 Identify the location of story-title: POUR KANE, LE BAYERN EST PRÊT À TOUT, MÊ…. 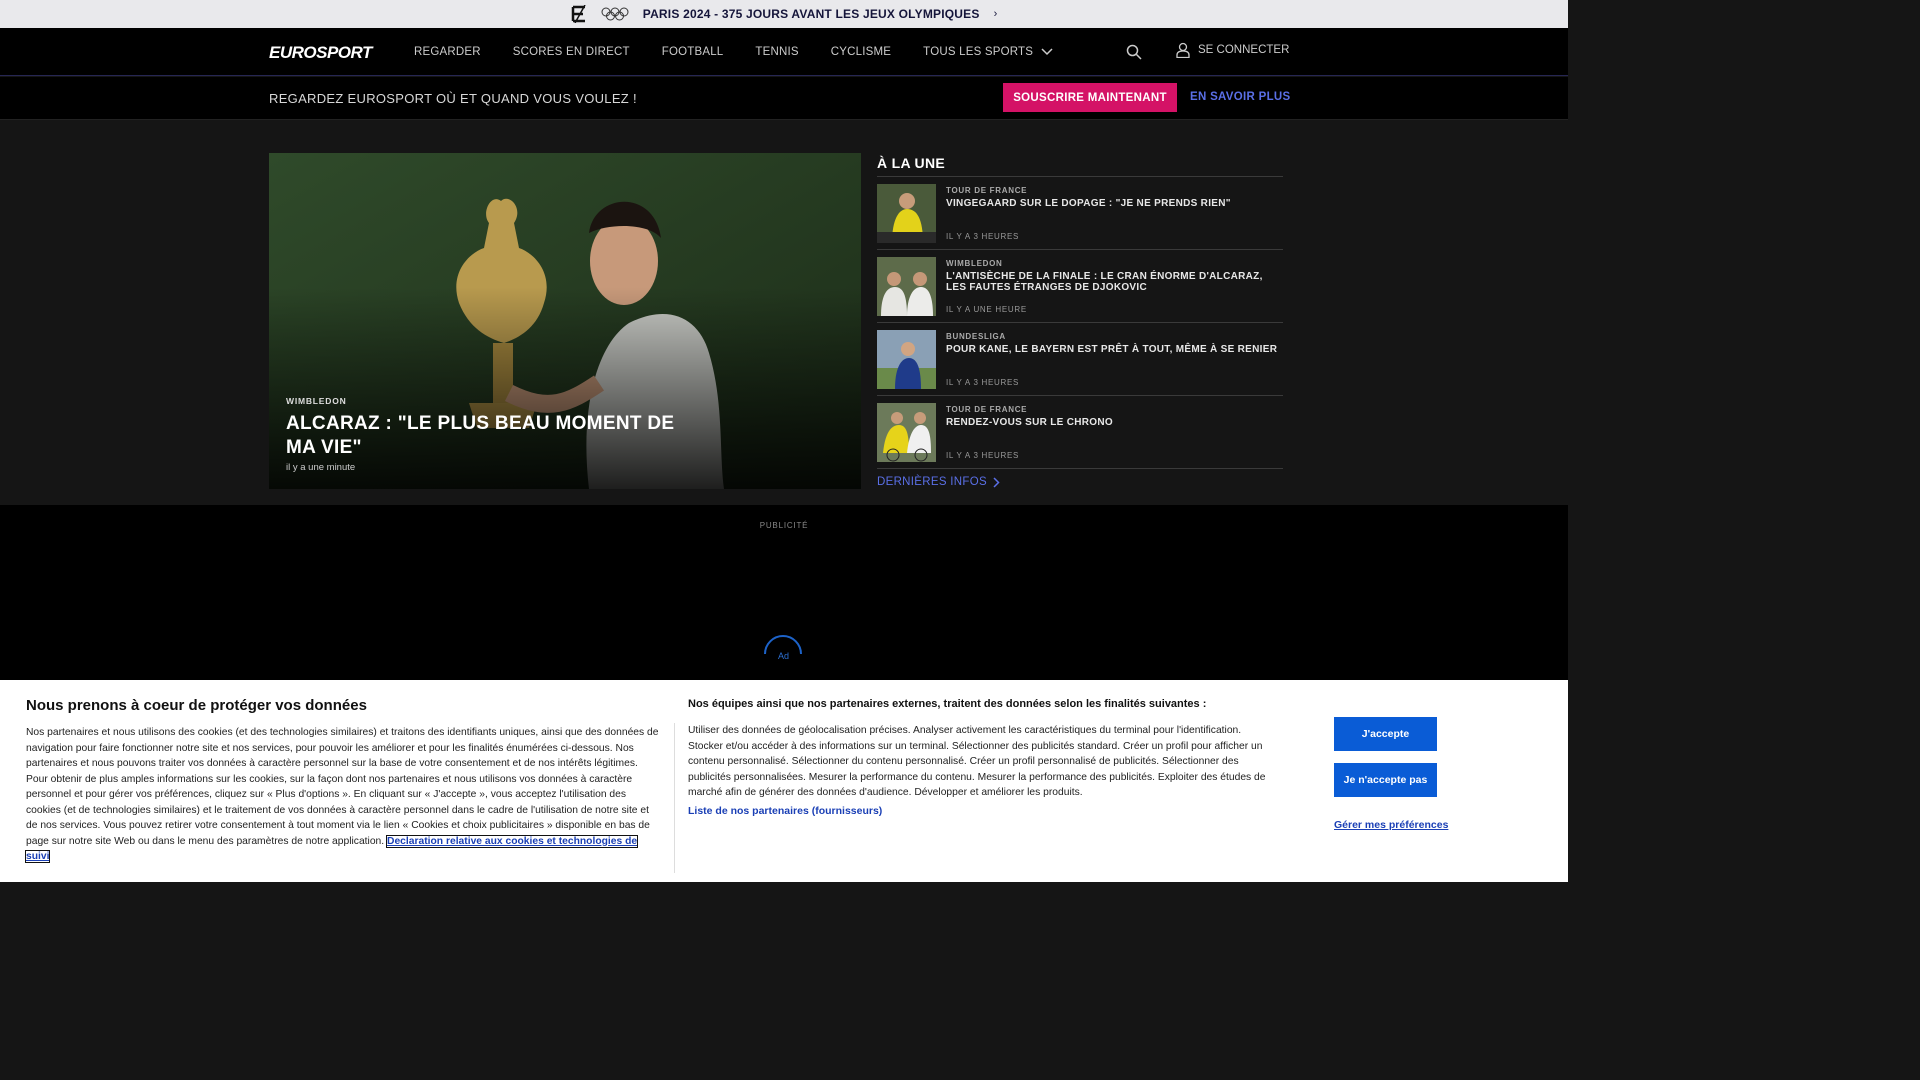
(1114, 349).